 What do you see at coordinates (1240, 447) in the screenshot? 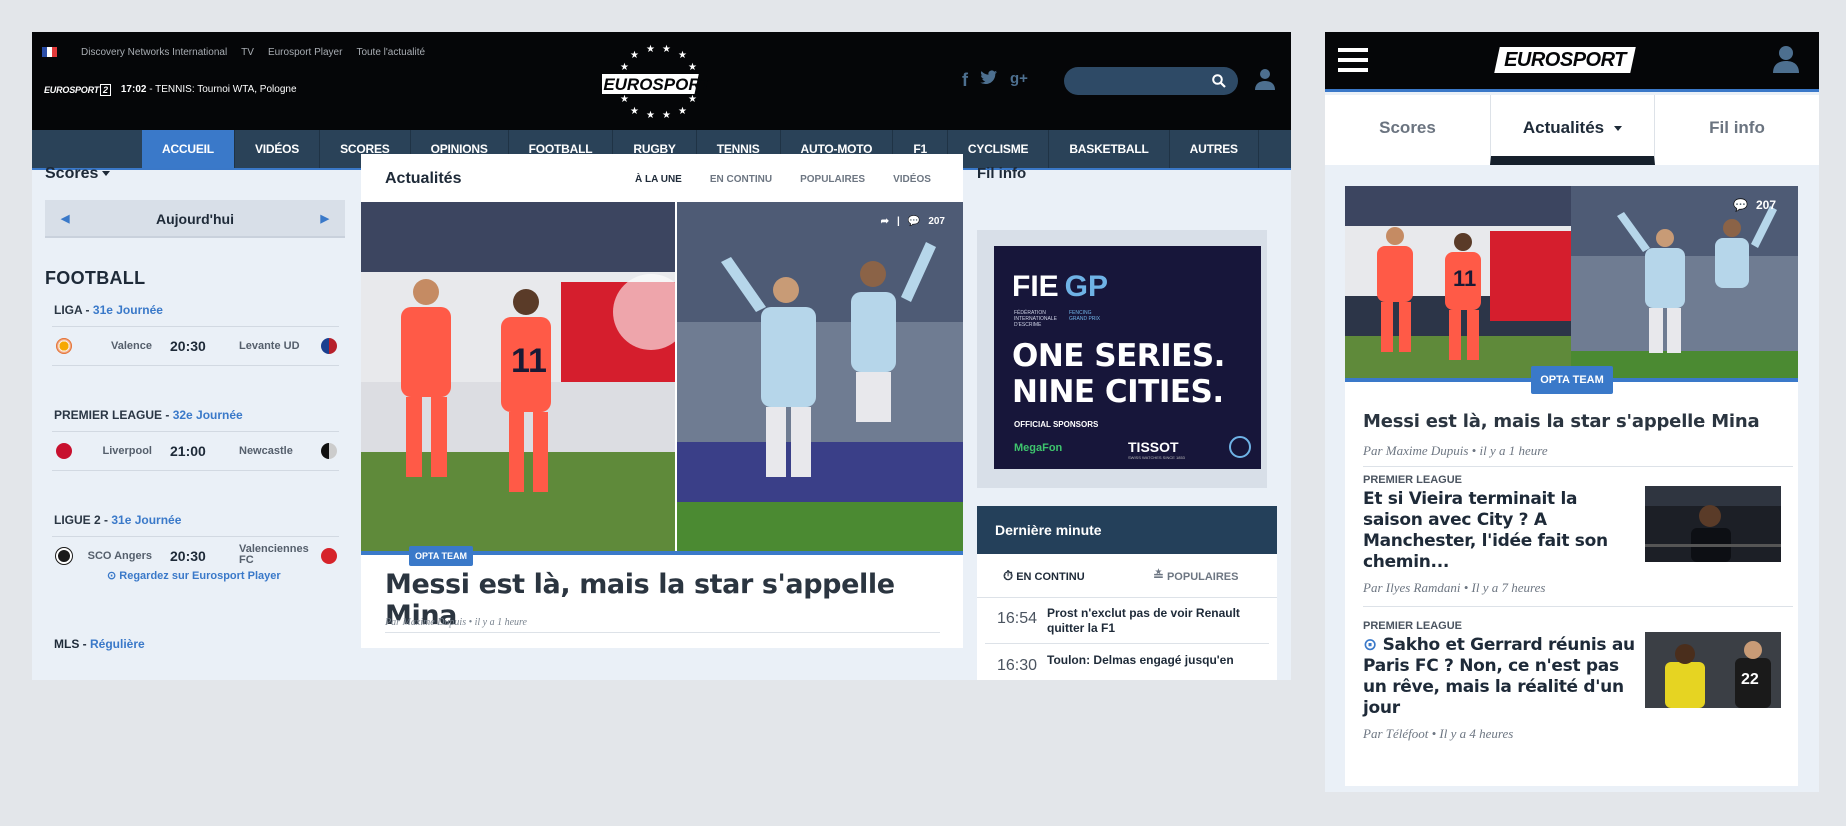
I see `olympic-emblem-icon` at bounding box center [1240, 447].